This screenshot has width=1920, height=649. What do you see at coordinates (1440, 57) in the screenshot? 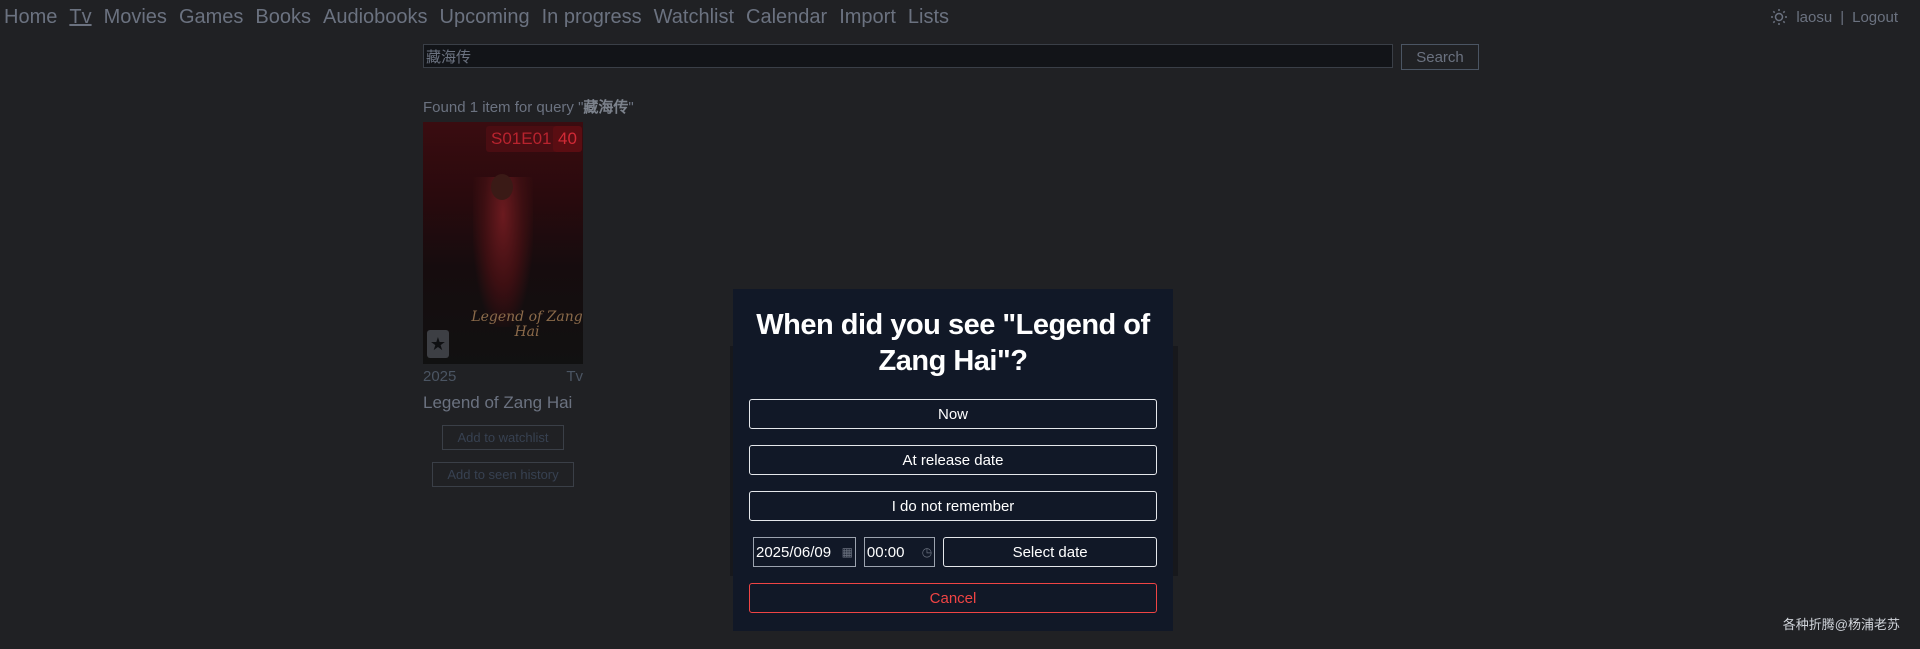
I see `search-button: Search` at bounding box center [1440, 57].